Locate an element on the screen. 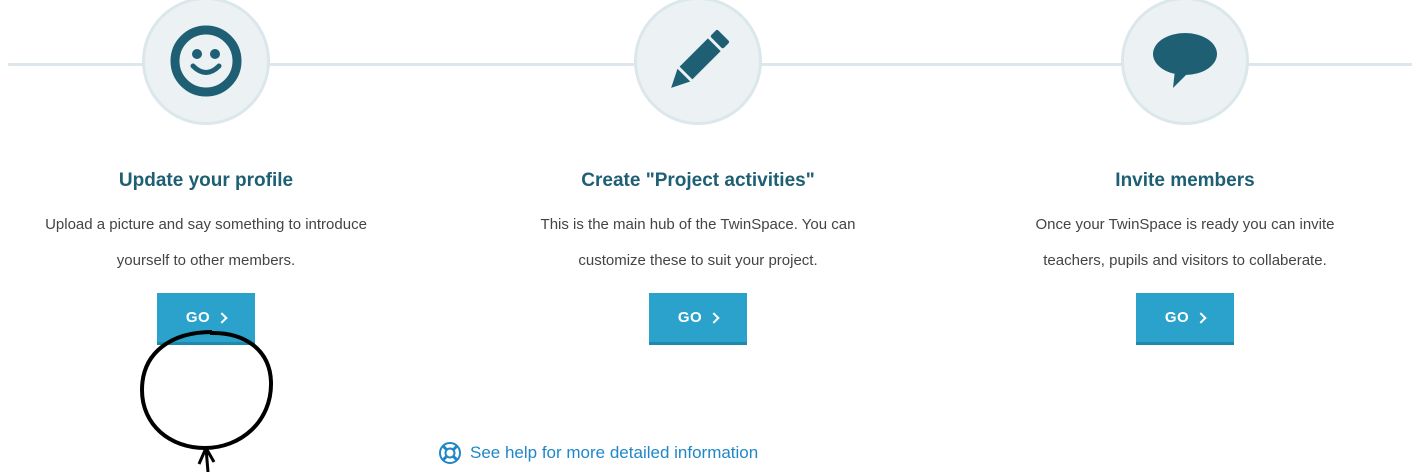 This screenshot has height=472, width=1412. speech-bubble-icon is located at coordinates (1185, 60).